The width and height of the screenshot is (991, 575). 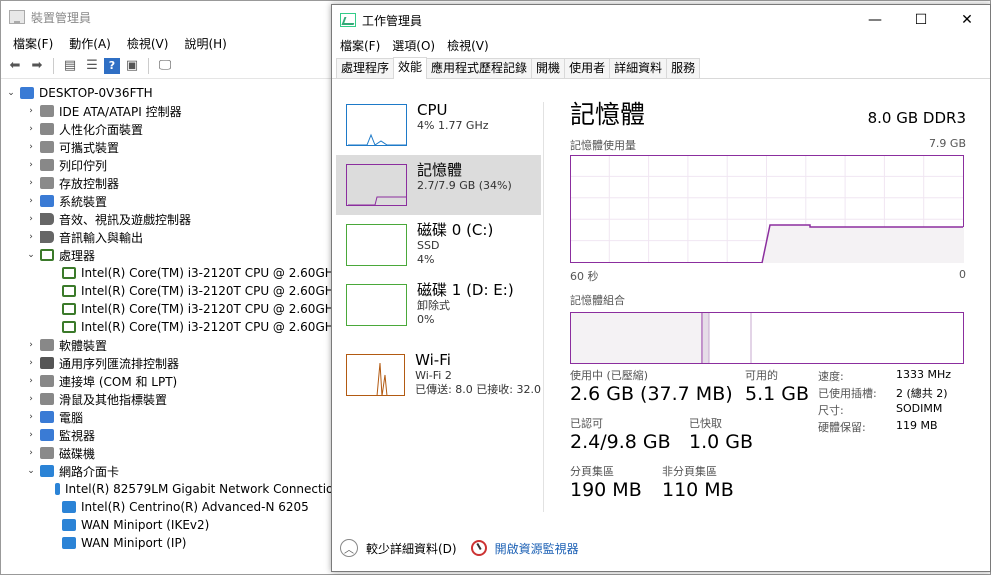 What do you see at coordinates (171, 237) in the screenshot?
I see `device-tree-node: › 音訊輸入與輸出` at bounding box center [171, 237].